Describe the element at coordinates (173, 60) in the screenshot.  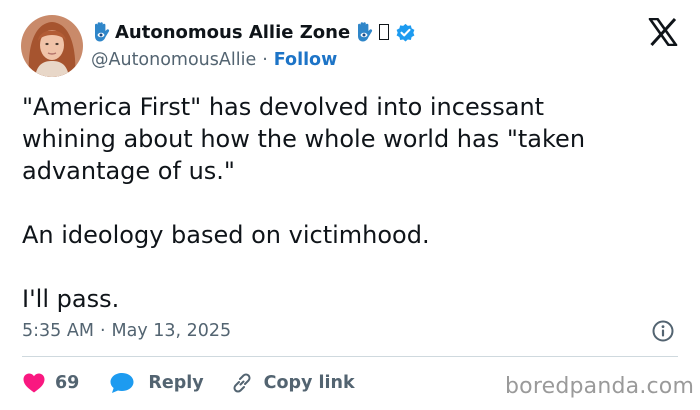
I see `author-handle: @AutonomousAllie` at that location.